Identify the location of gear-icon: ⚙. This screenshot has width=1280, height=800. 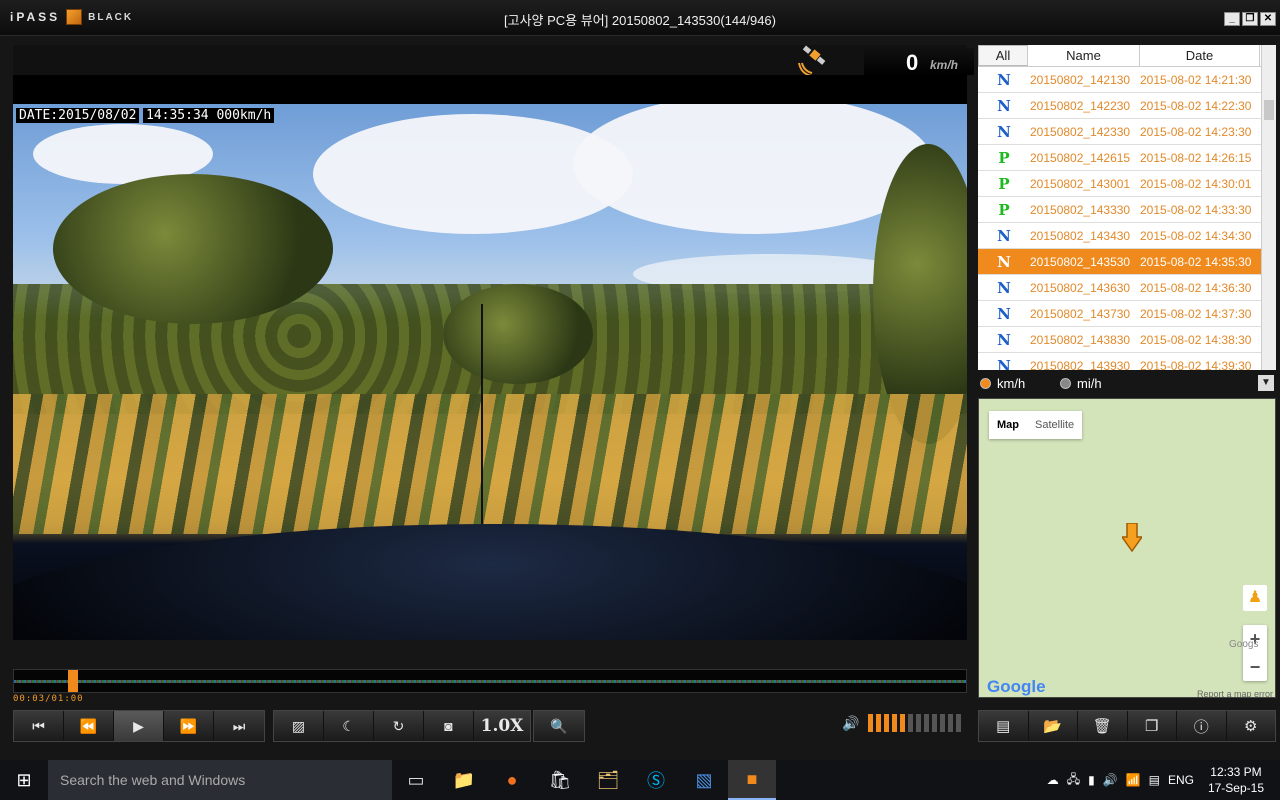
(1251, 726).